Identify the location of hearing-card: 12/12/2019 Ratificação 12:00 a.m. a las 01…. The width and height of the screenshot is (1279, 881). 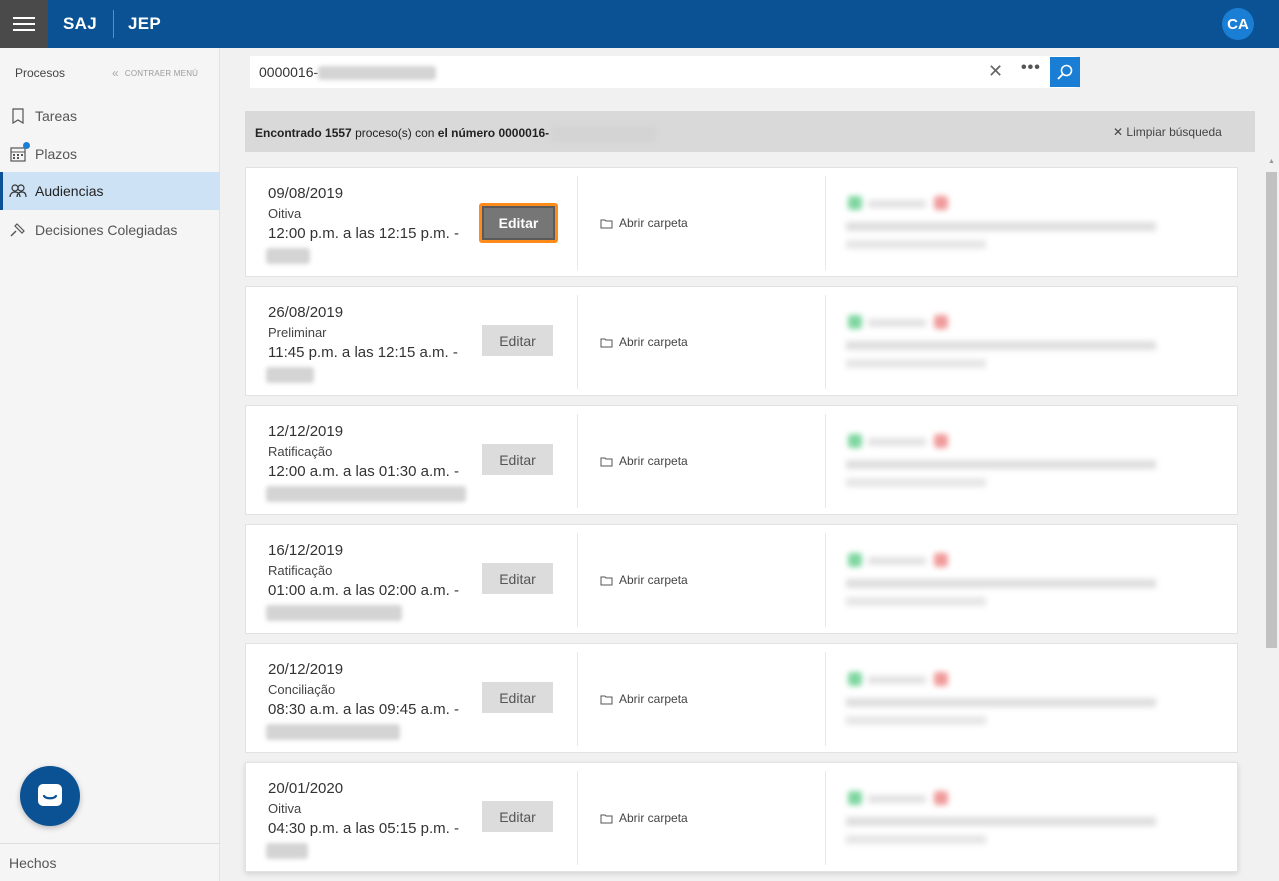
(741, 460).